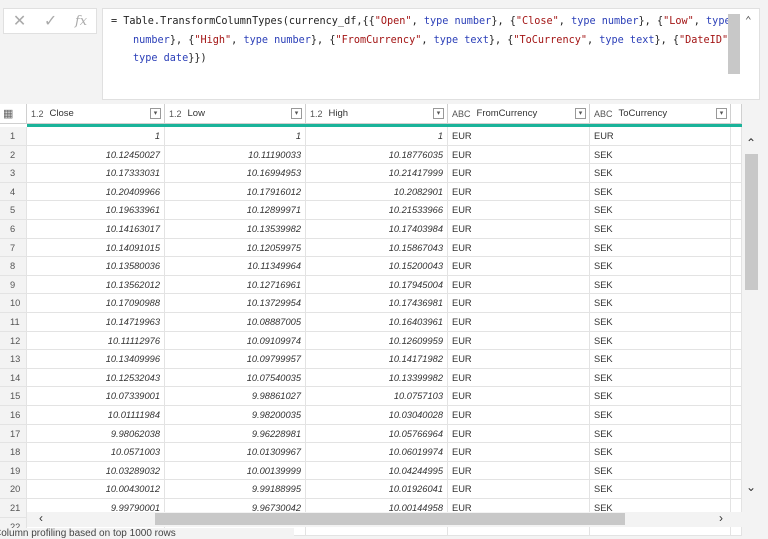 Image resolution: width=768 pixels, height=539 pixels. What do you see at coordinates (734, 44) in the screenshot?
I see `formula-scrollbar` at bounding box center [734, 44].